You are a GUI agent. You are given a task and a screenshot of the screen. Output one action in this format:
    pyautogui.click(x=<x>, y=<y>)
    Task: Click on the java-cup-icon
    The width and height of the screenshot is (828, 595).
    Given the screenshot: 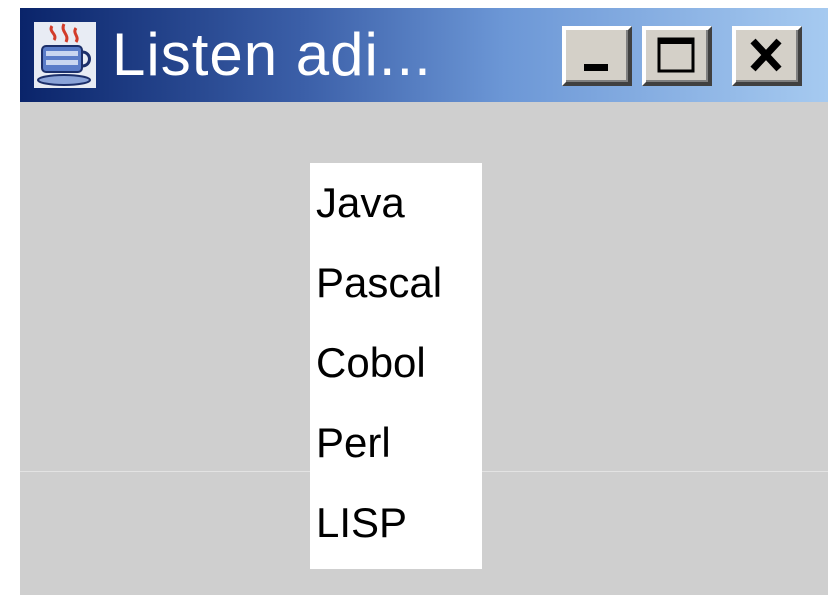 What is the action you would take?
    pyautogui.click(x=65, y=55)
    